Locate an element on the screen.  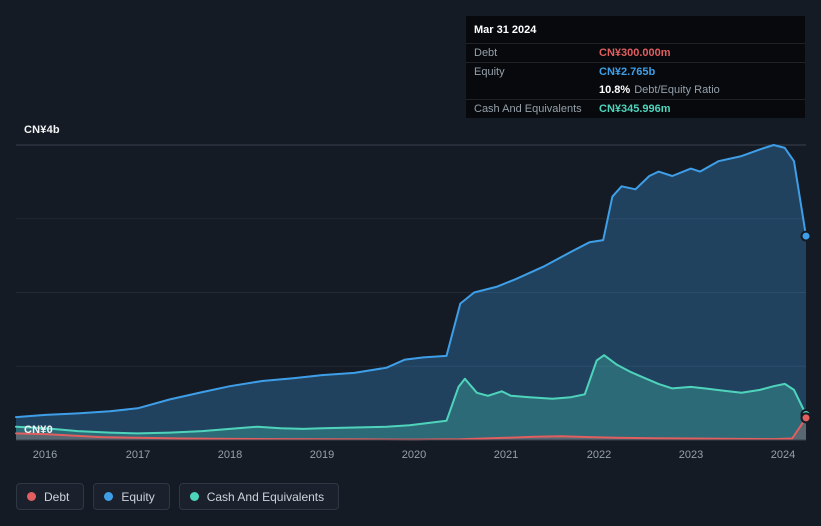
x-axis: 2016 2017 2018 2019 2020 2021 2022 2023 2024 is located at coordinates (410, 456).